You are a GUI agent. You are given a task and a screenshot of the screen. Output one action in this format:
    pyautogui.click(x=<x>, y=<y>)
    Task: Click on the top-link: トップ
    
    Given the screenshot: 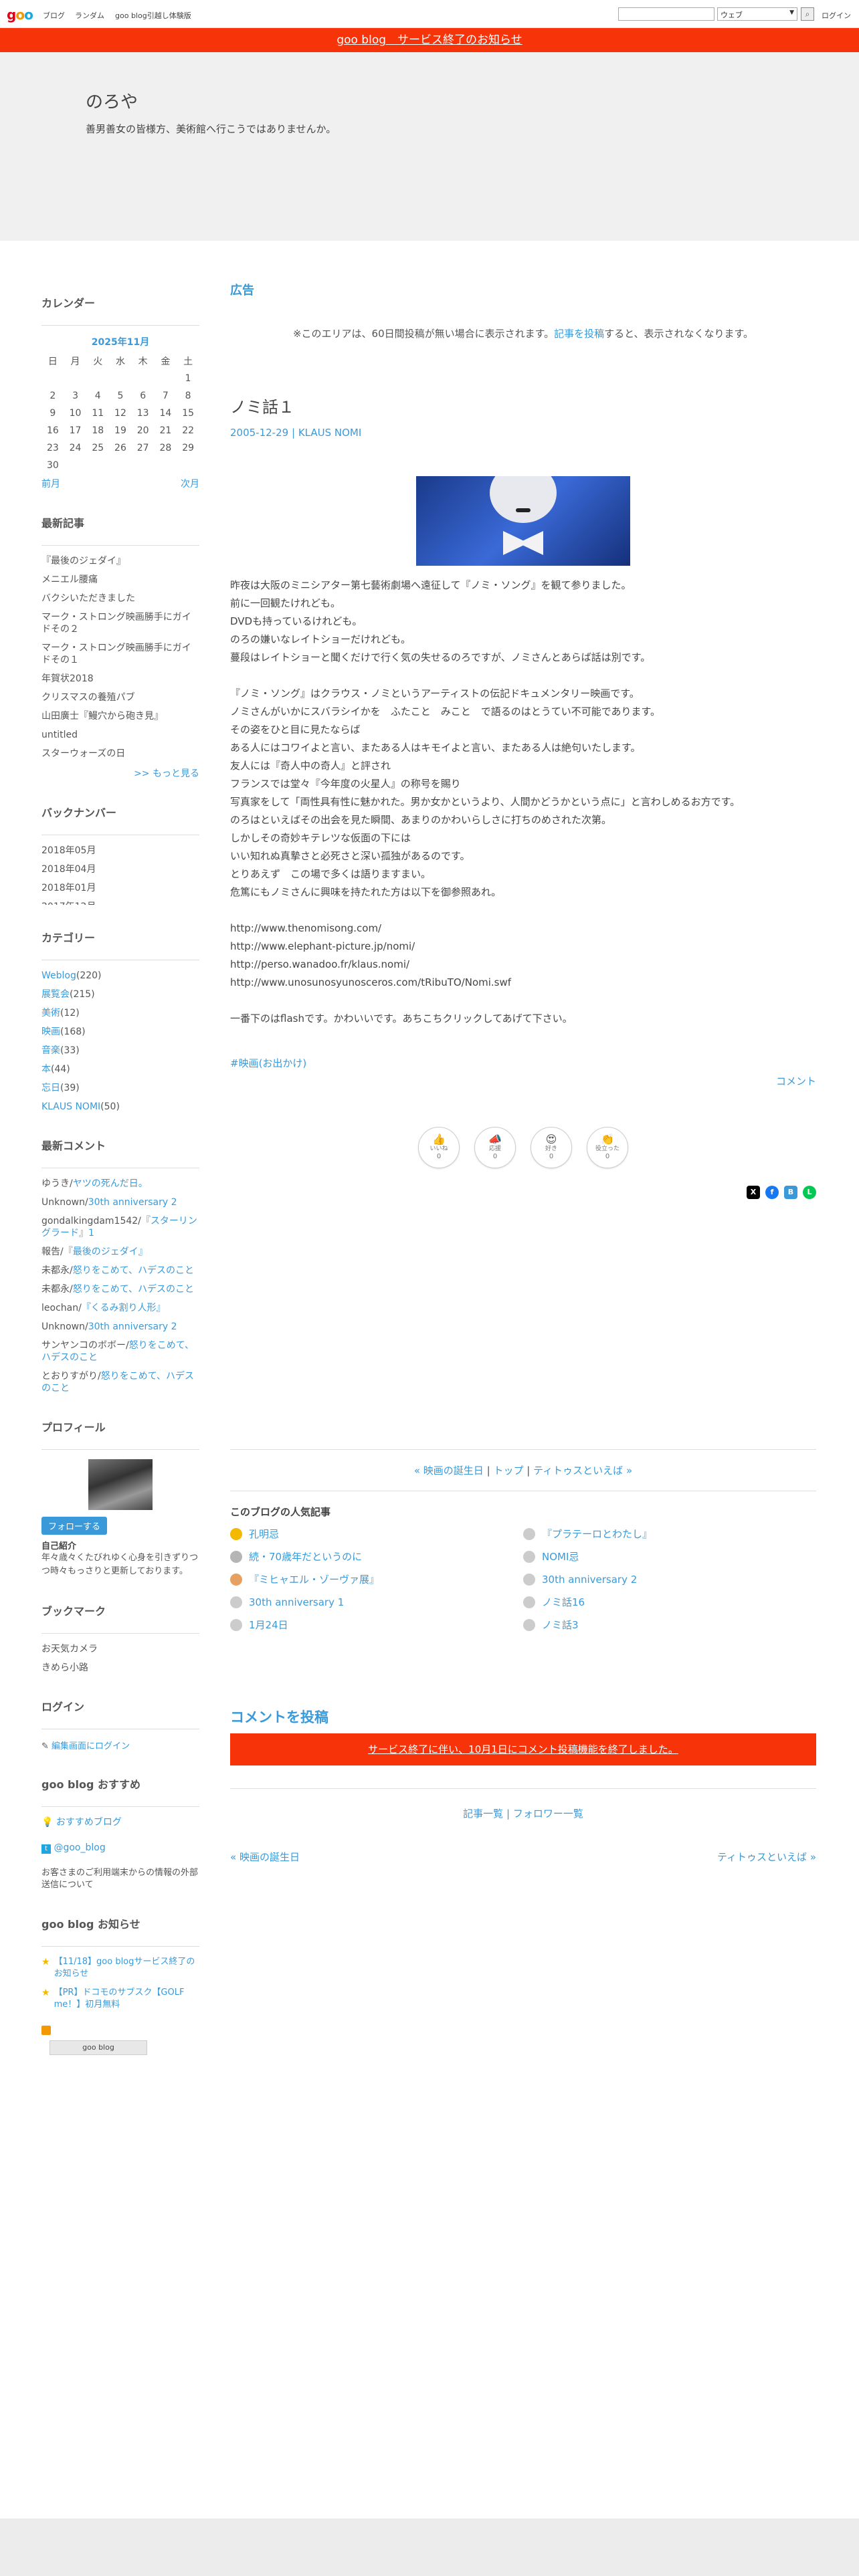 What is the action you would take?
    pyautogui.click(x=508, y=1471)
    